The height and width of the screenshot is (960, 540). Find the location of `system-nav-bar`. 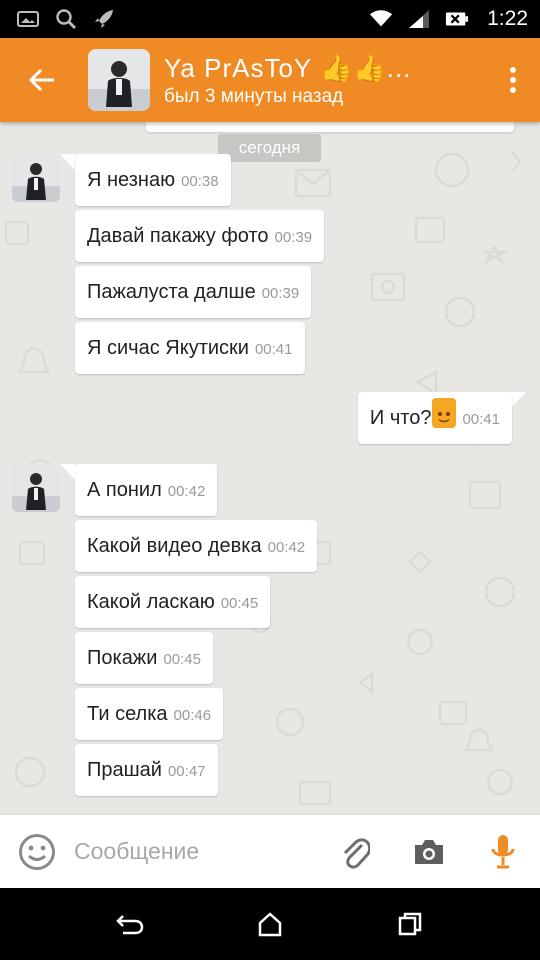

system-nav-bar is located at coordinates (270, 924).